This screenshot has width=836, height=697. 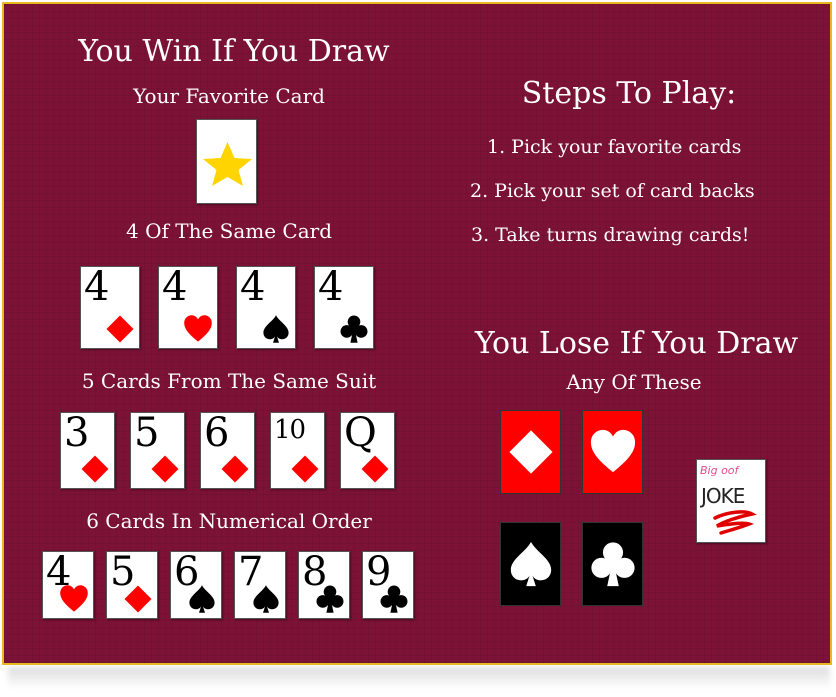 I want to click on playing-card: 10, so click(x=297, y=450).